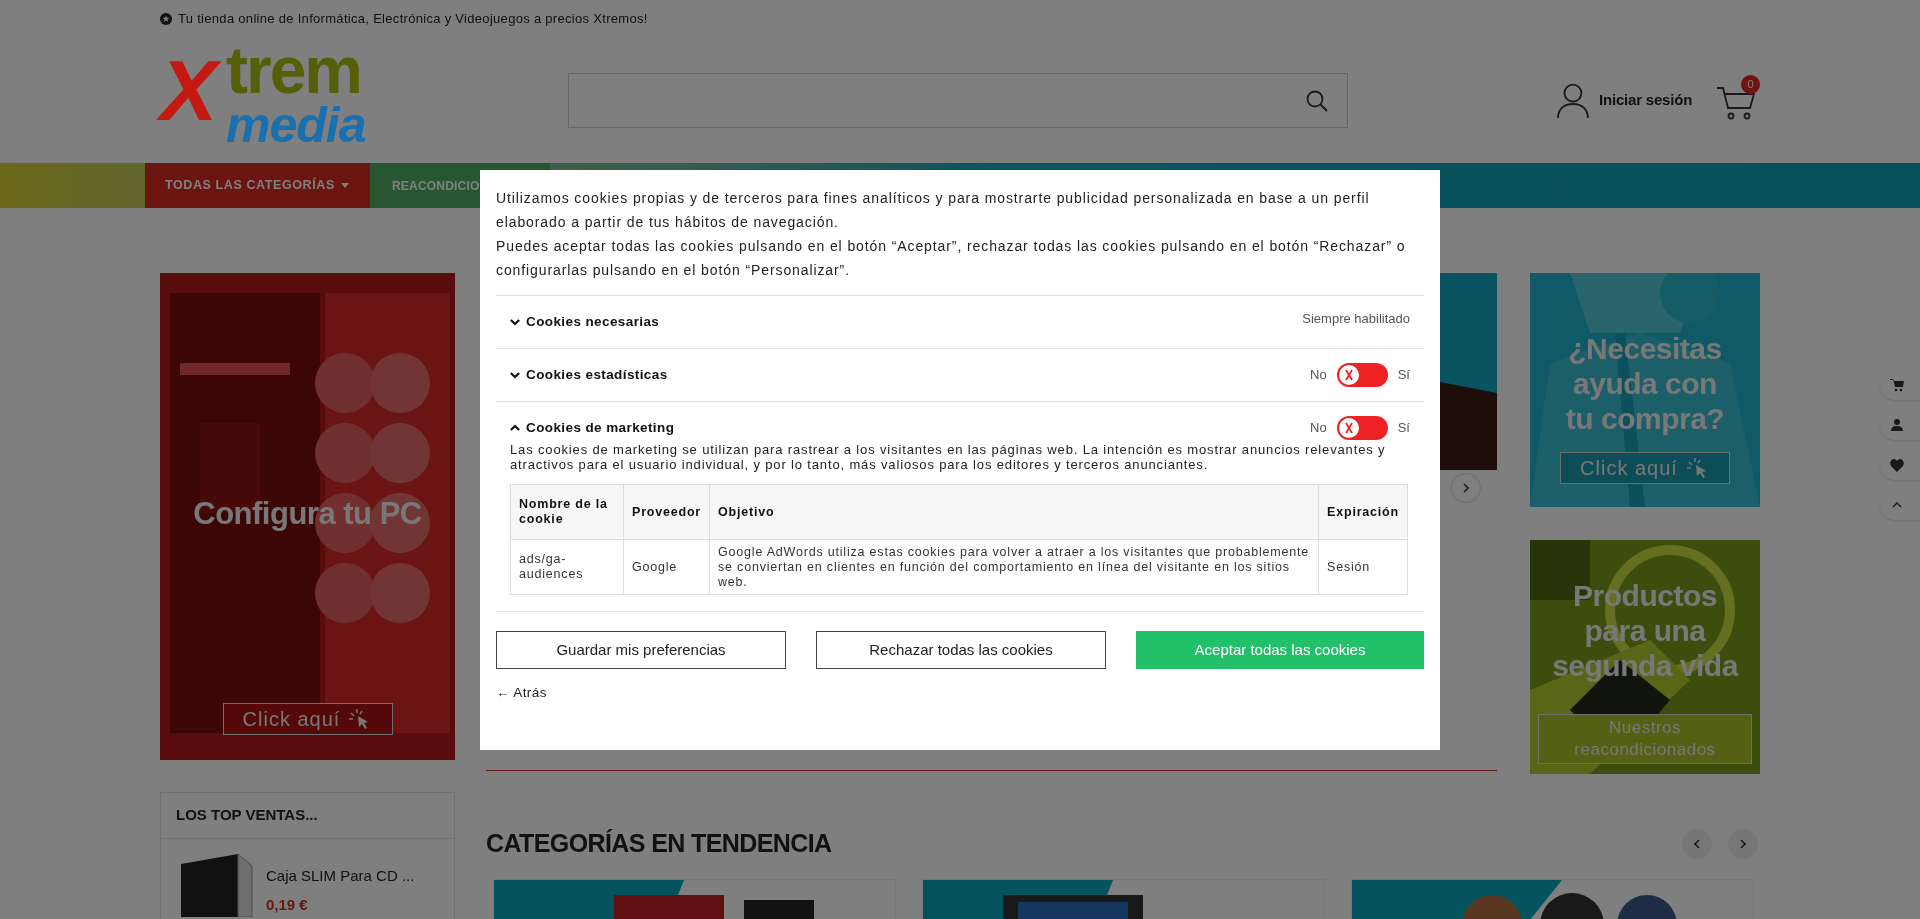  What do you see at coordinates (413, 19) in the screenshot?
I see `tagline: Tu tienda online de Informática, Electrónica y Videojuegos a precios Xtremos!` at bounding box center [413, 19].